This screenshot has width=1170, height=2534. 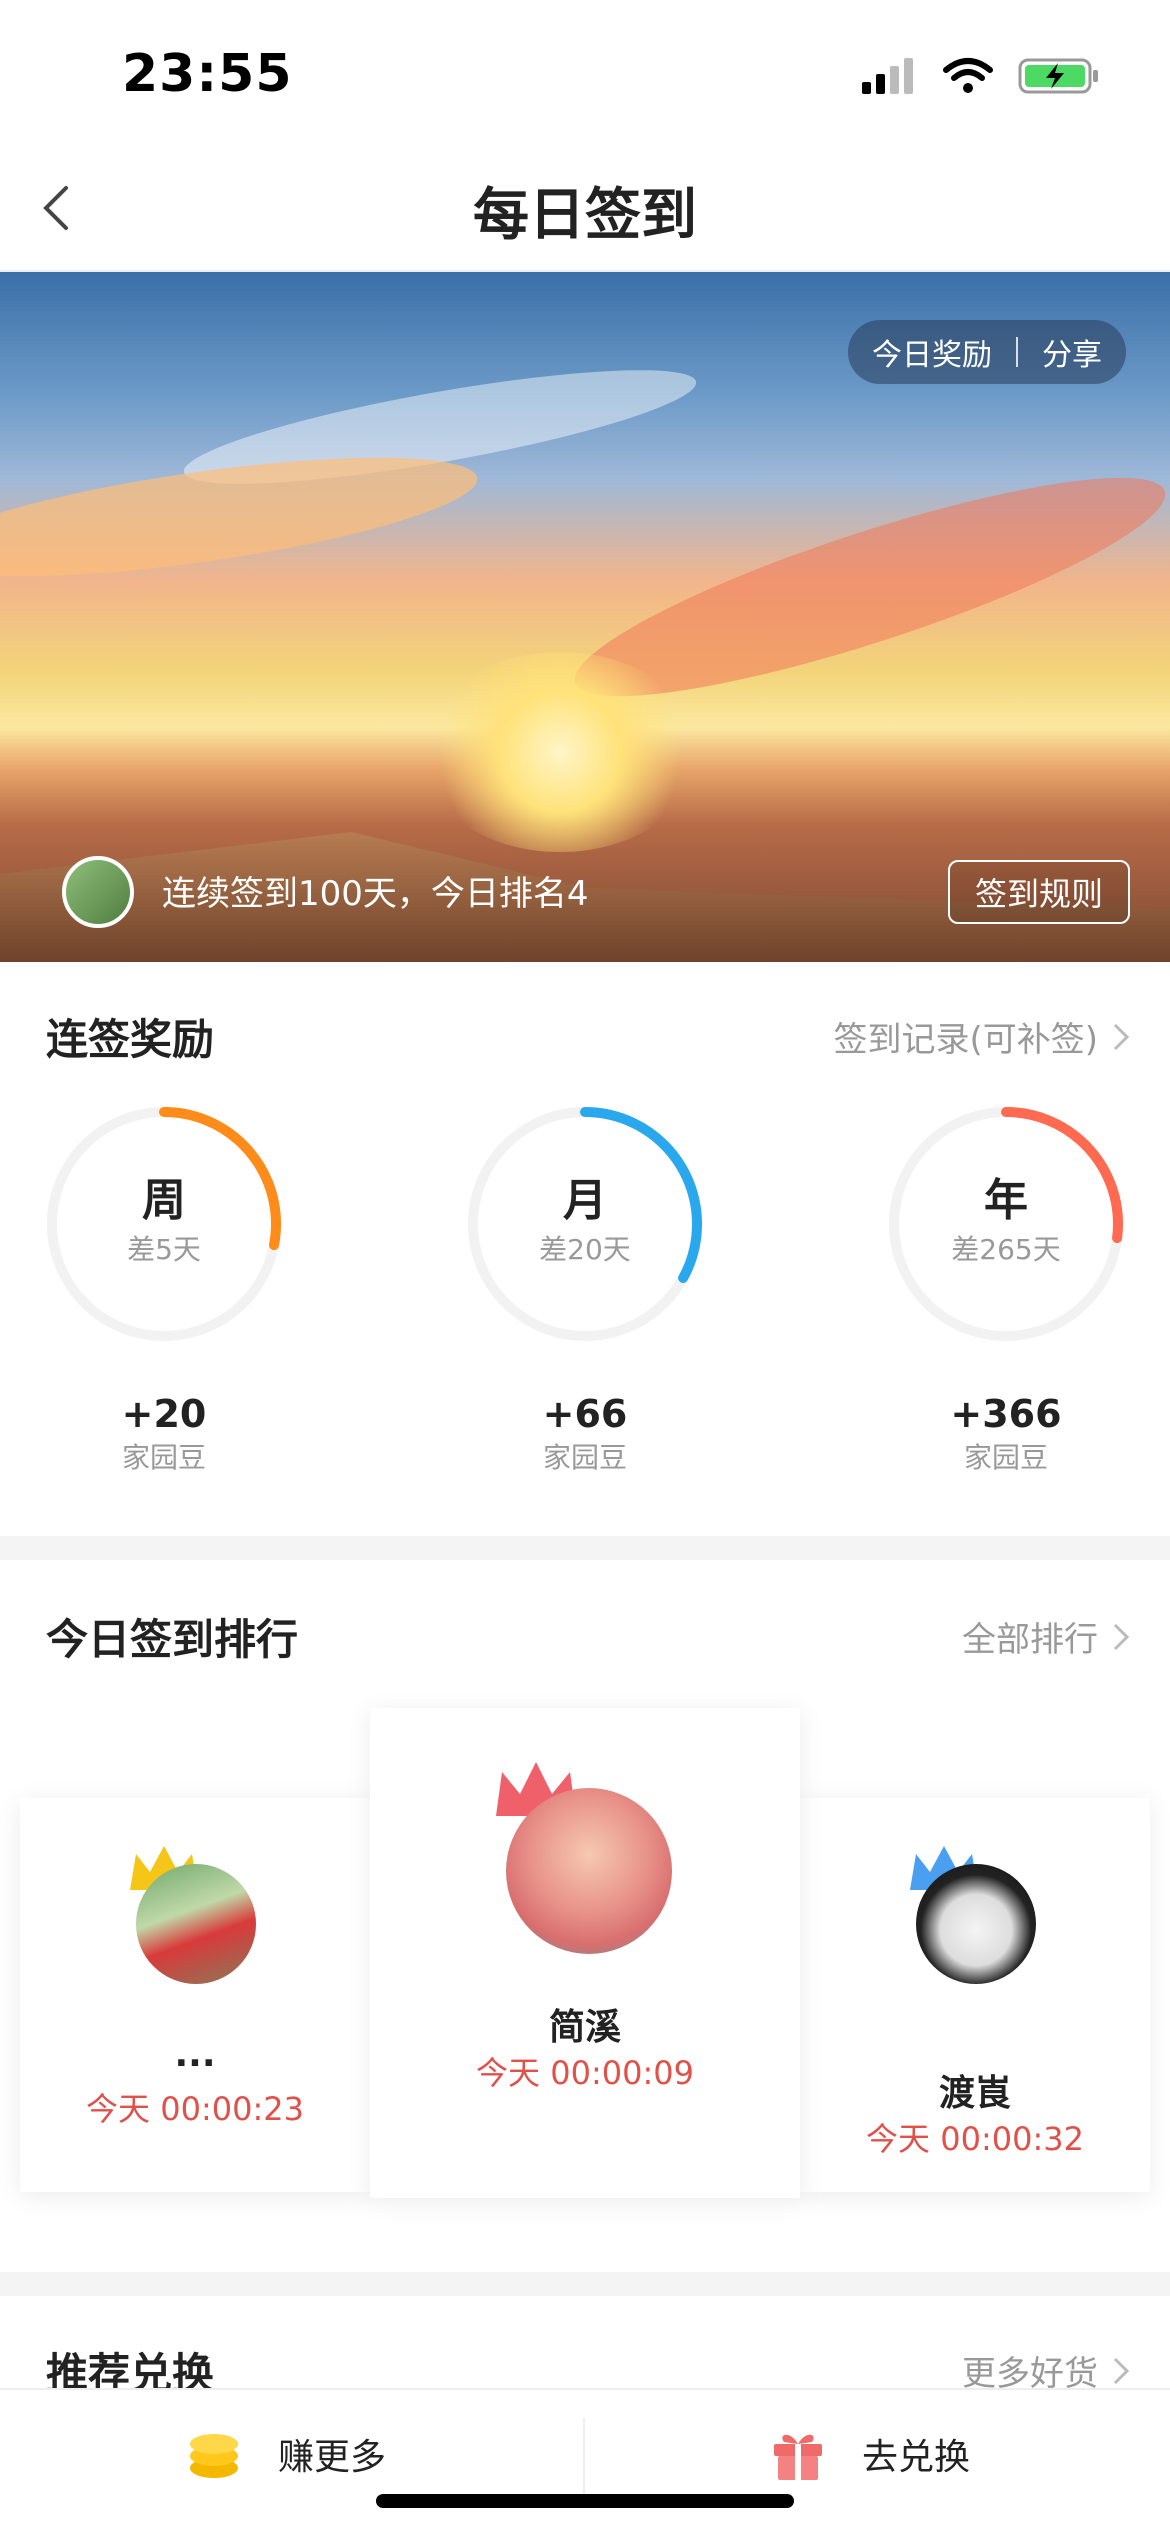 I want to click on sign-record-link: 签到记录(可补签), so click(x=981, y=1036).